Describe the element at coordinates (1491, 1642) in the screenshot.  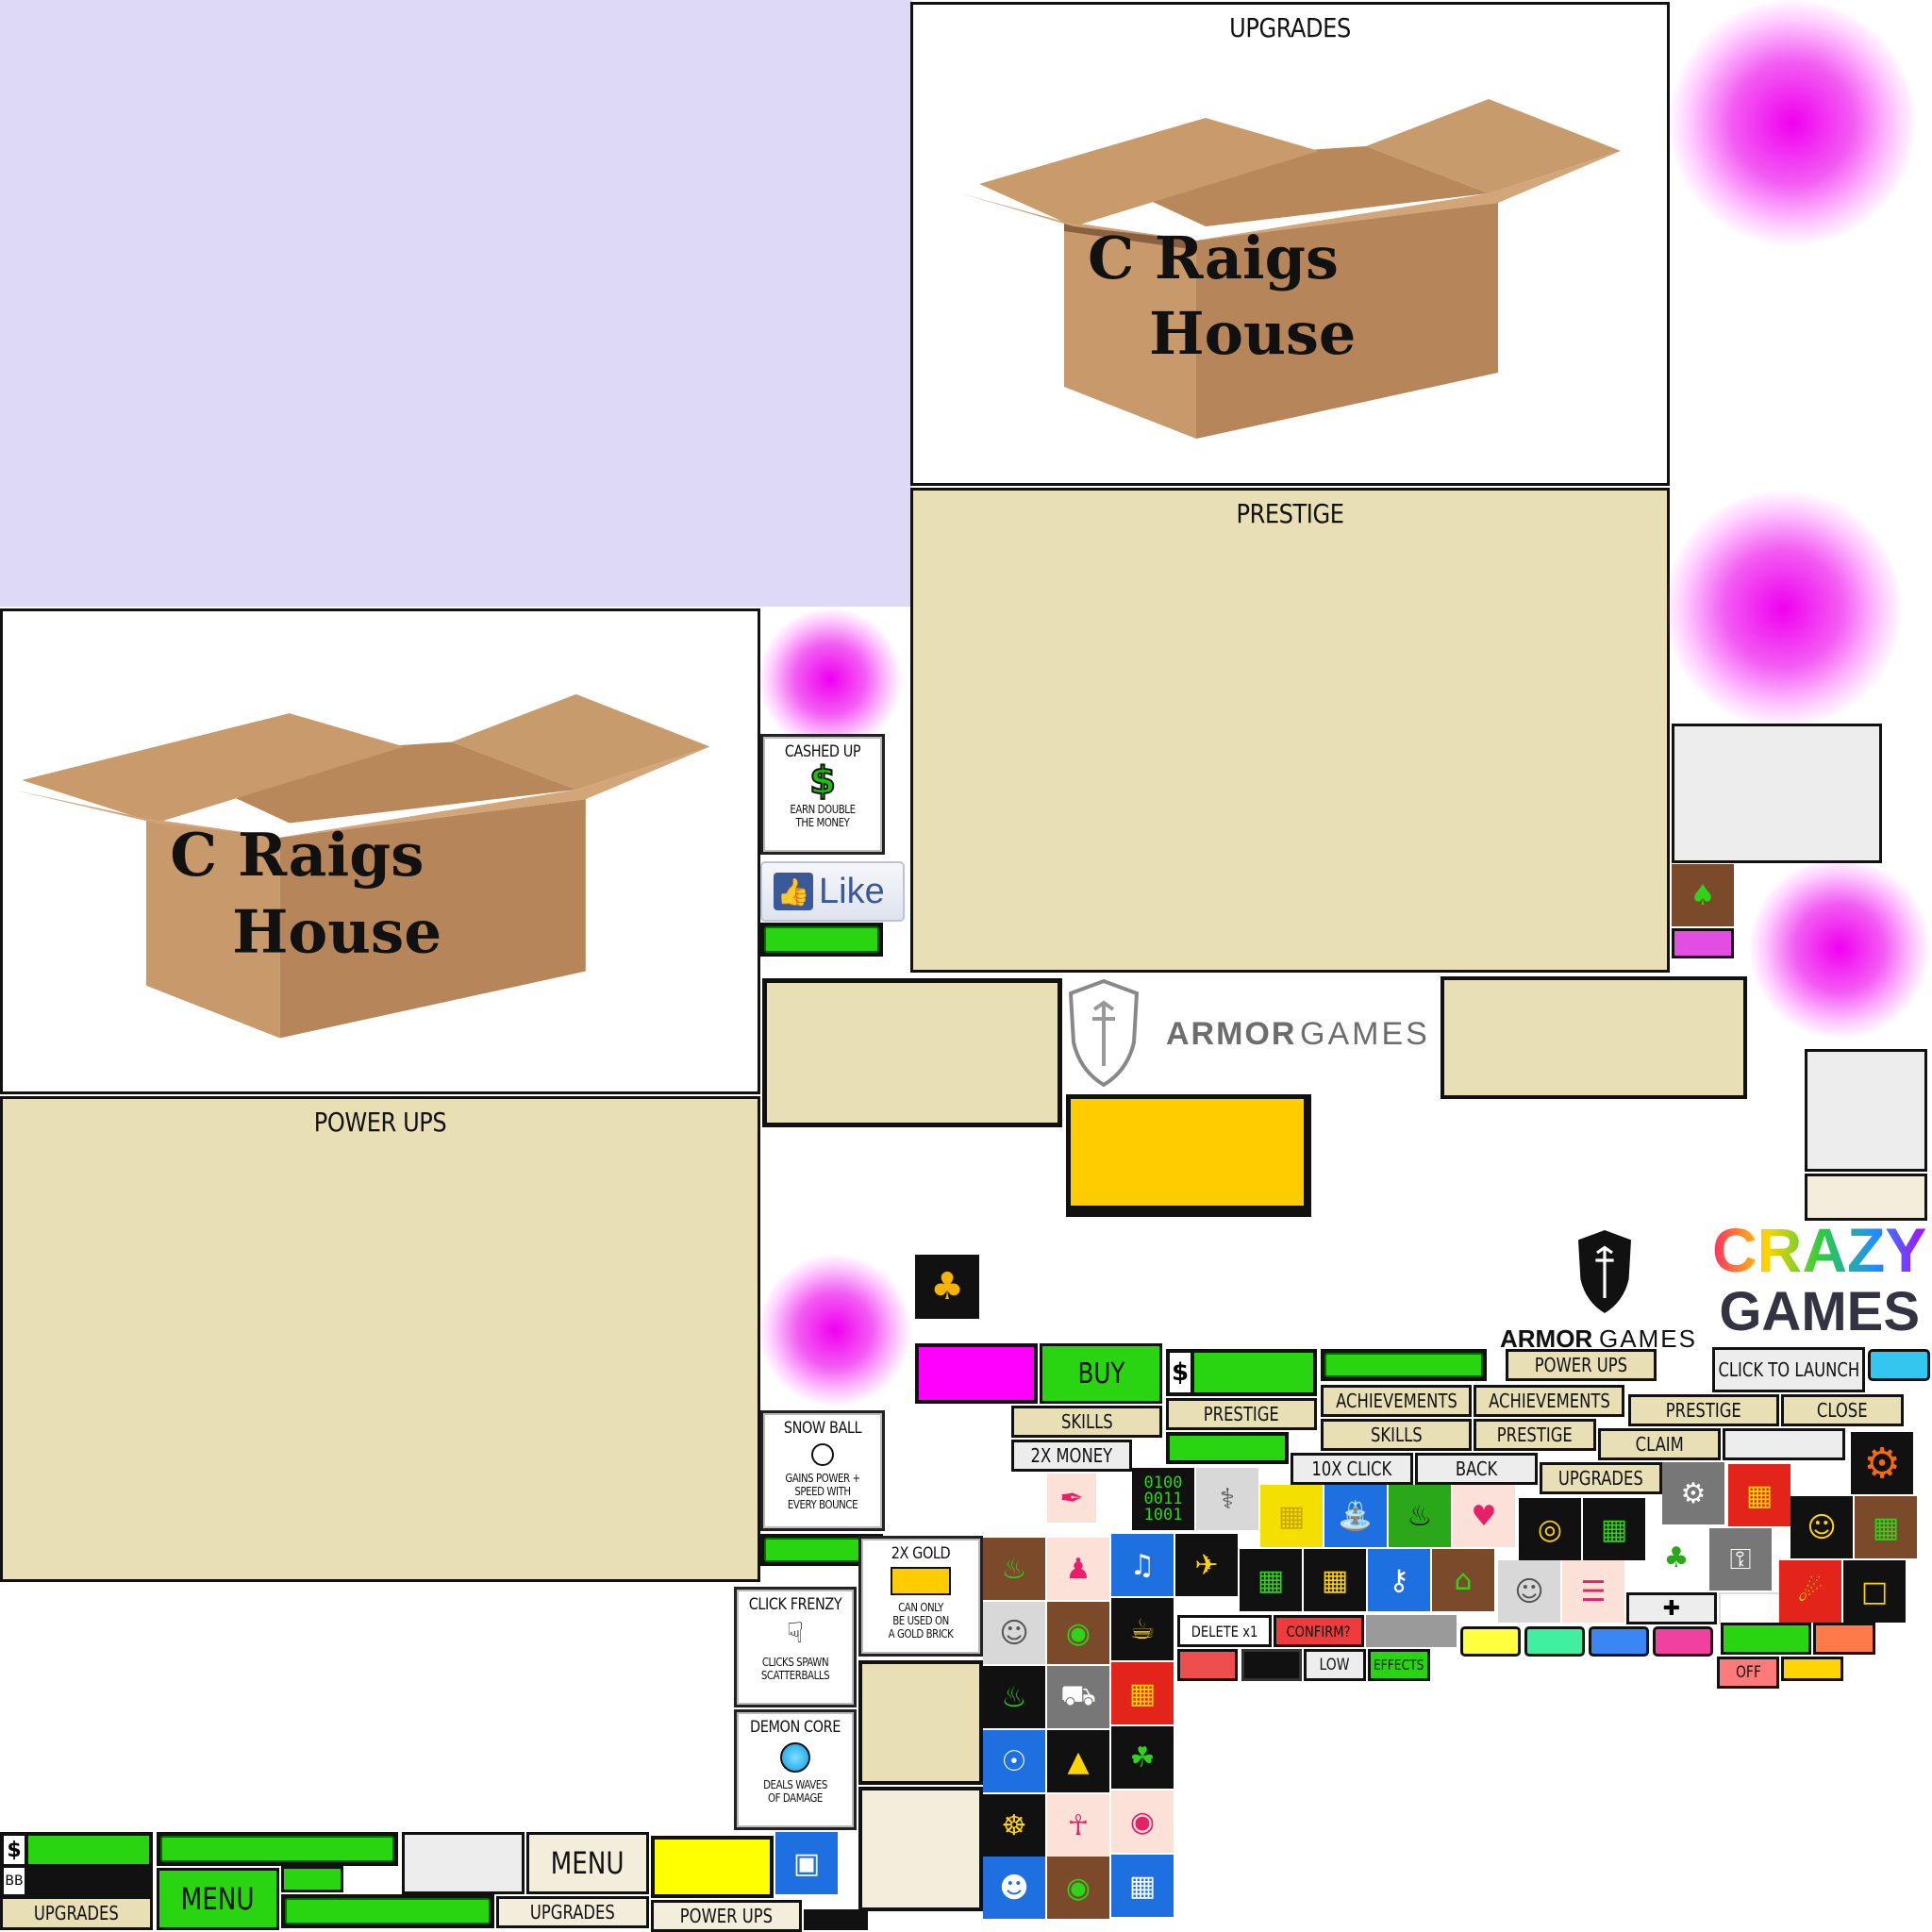
I see `yellow-button` at that location.